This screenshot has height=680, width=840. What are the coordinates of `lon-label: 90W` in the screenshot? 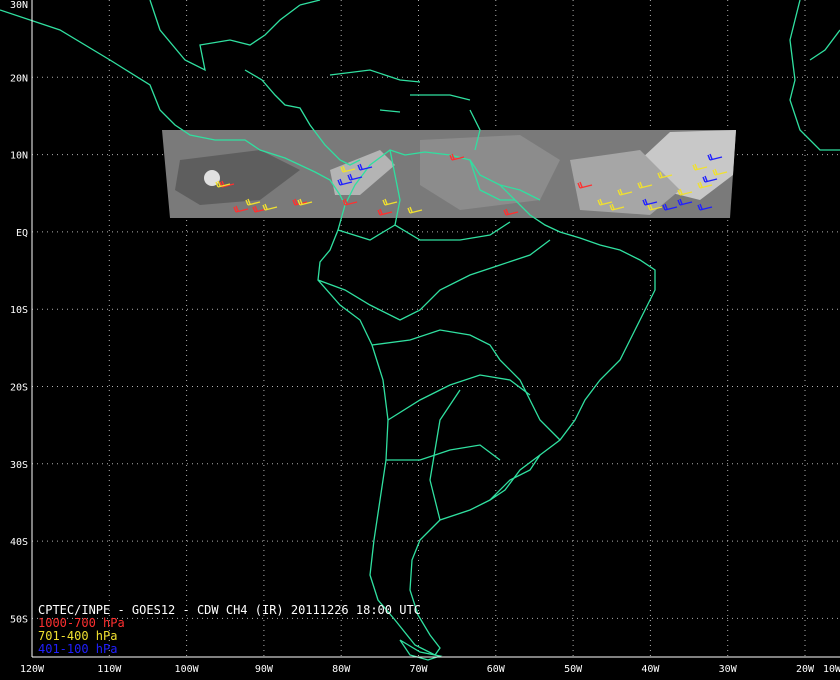 It's located at (264, 669).